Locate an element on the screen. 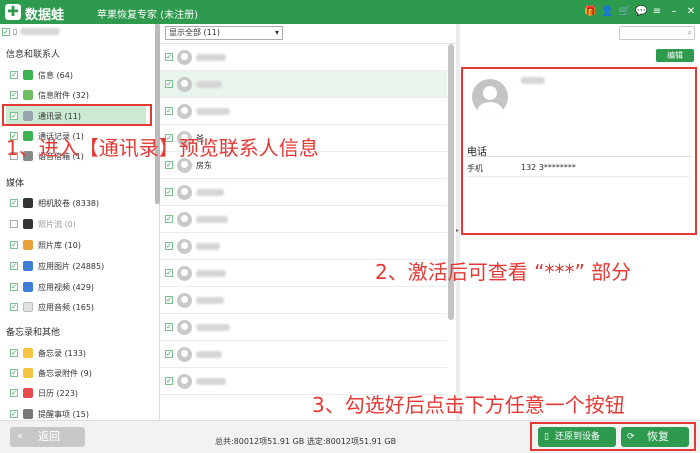 Image resolution: width=700 pixels, height=453 pixels. calendar-icon is located at coordinates (28, 393).